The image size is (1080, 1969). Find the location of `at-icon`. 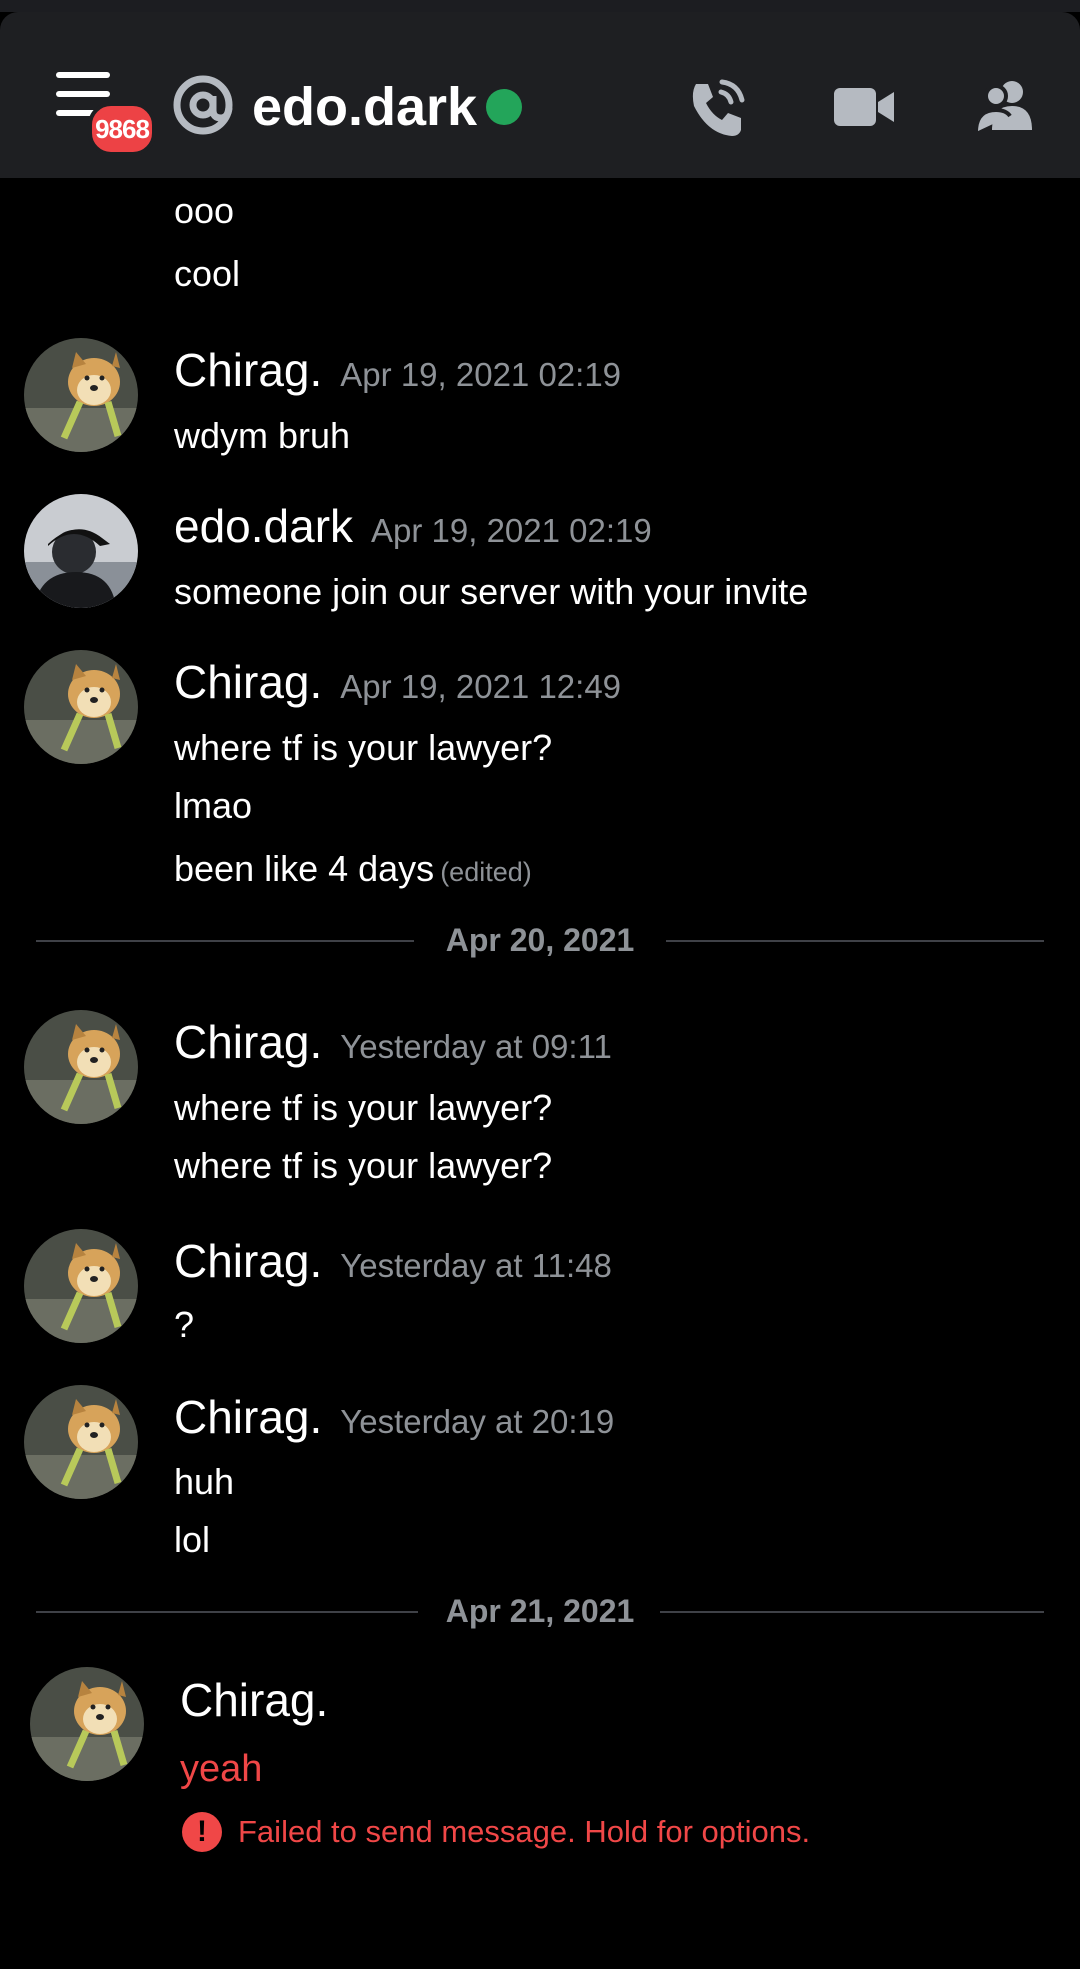

at-icon is located at coordinates (203, 105).